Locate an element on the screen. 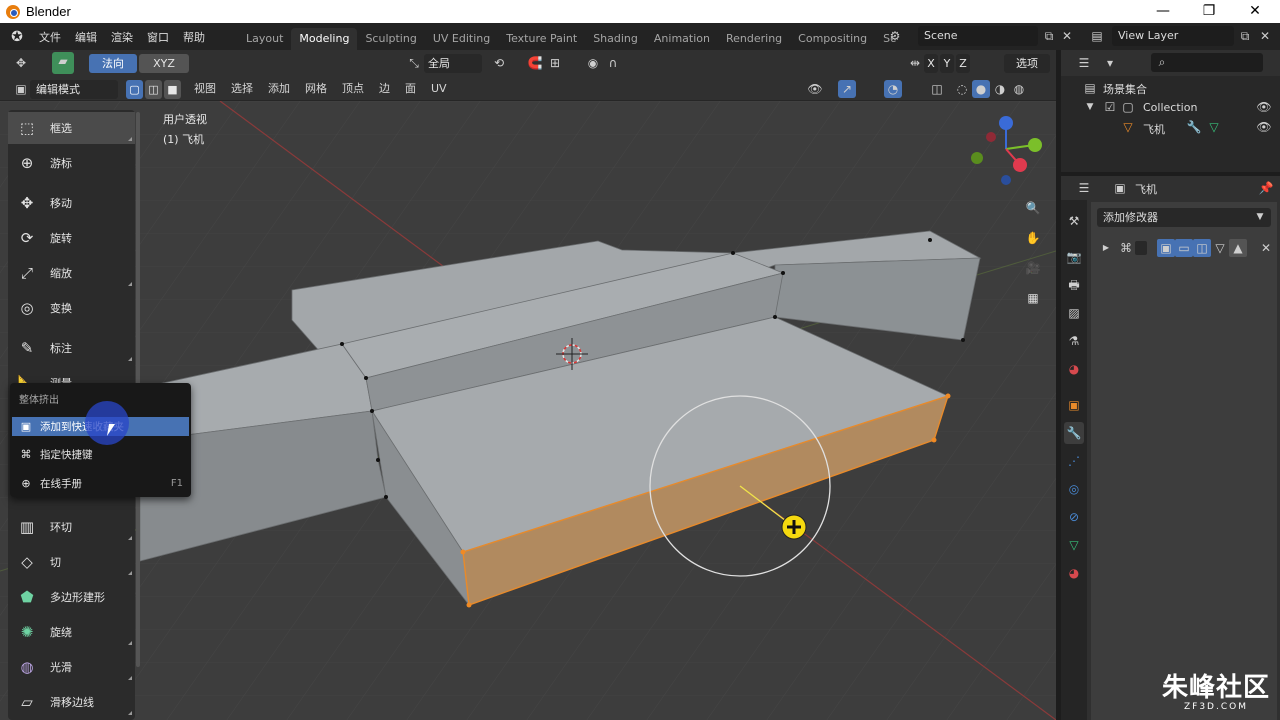 This screenshot has height=720, width=1280. mode-select: 编辑模式 is located at coordinates (74, 89).